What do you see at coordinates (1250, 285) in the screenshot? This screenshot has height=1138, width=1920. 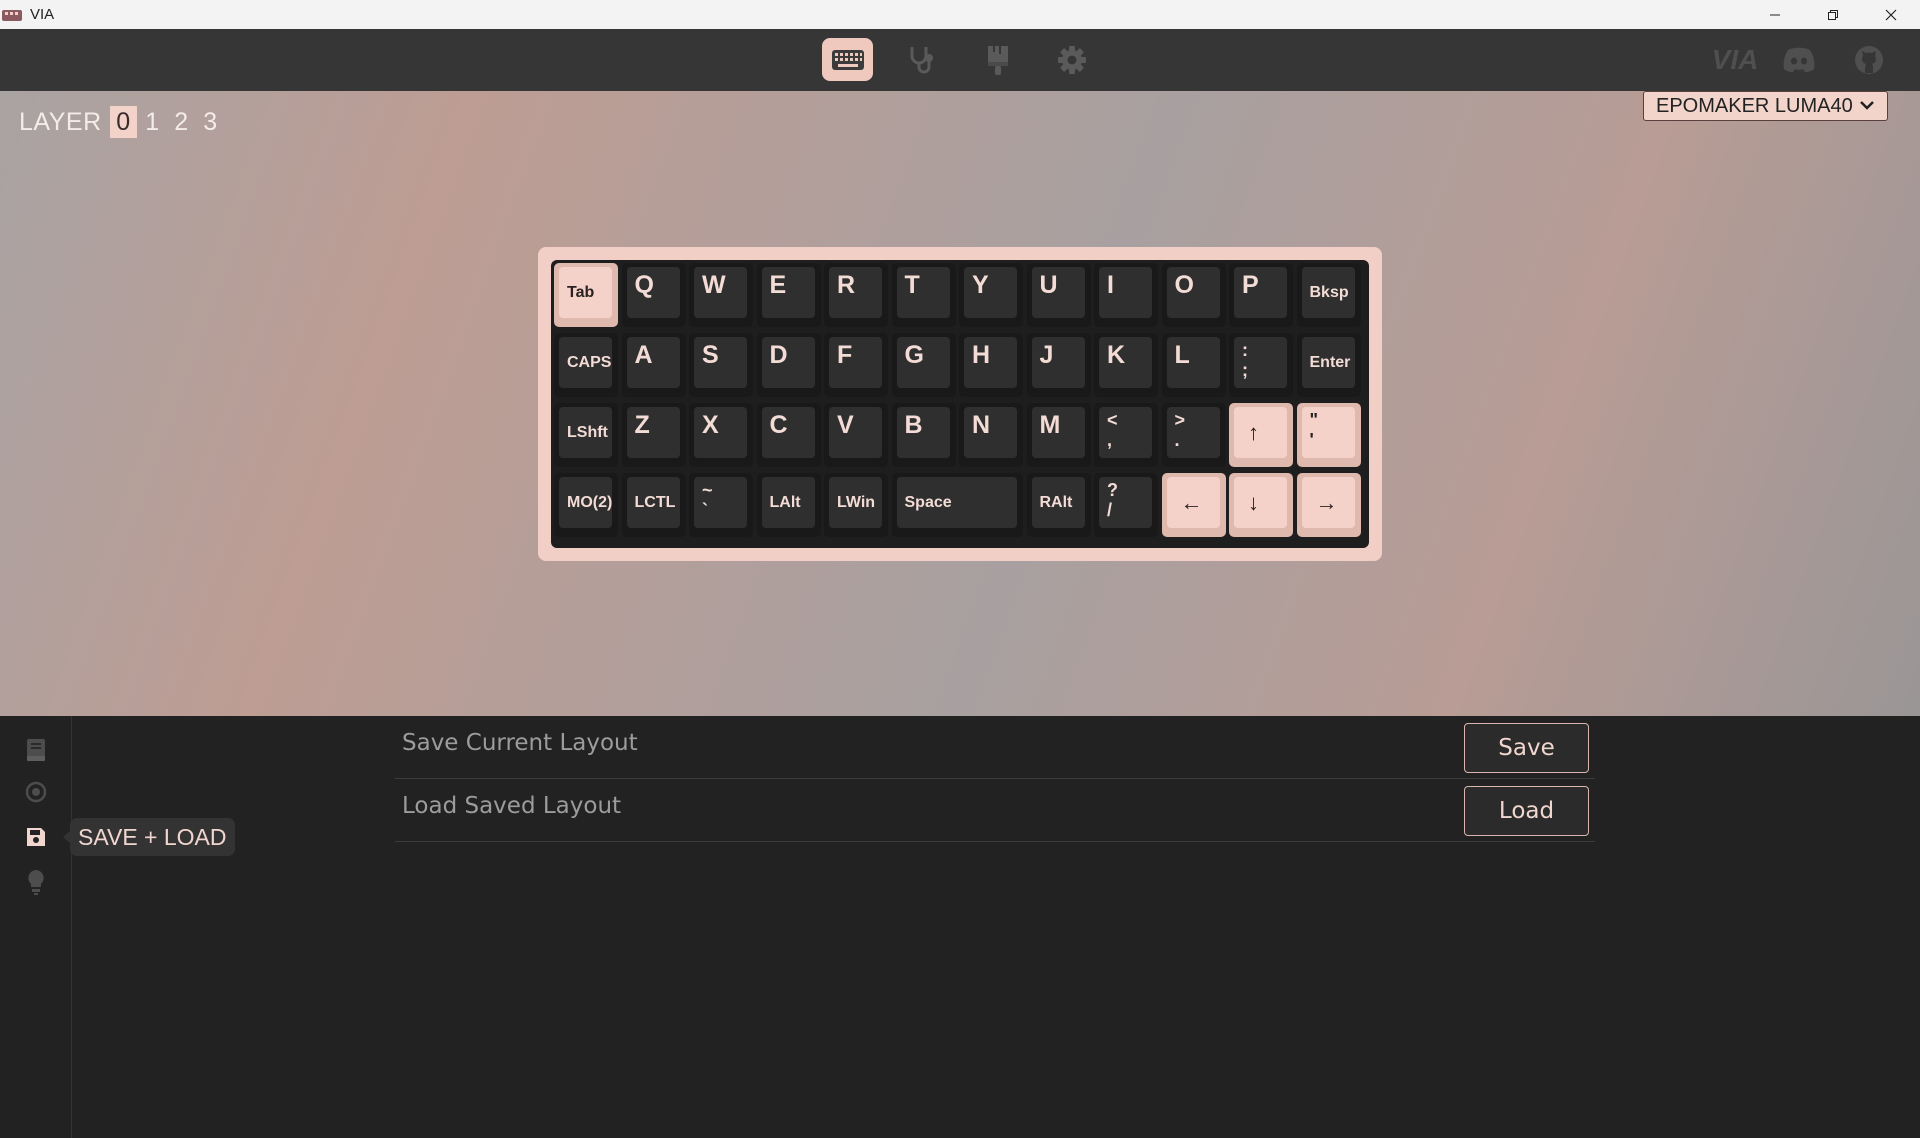 I see `key-legend: P` at bounding box center [1250, 285].